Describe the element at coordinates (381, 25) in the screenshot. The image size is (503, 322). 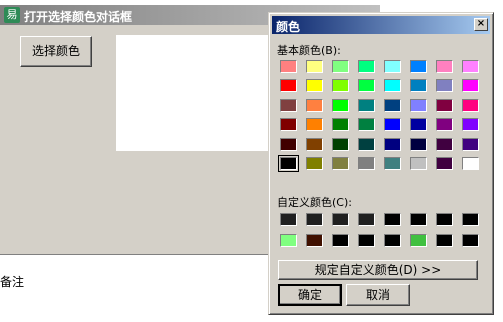
I see `dialog-title-bar: 颜色 ×` at that location.